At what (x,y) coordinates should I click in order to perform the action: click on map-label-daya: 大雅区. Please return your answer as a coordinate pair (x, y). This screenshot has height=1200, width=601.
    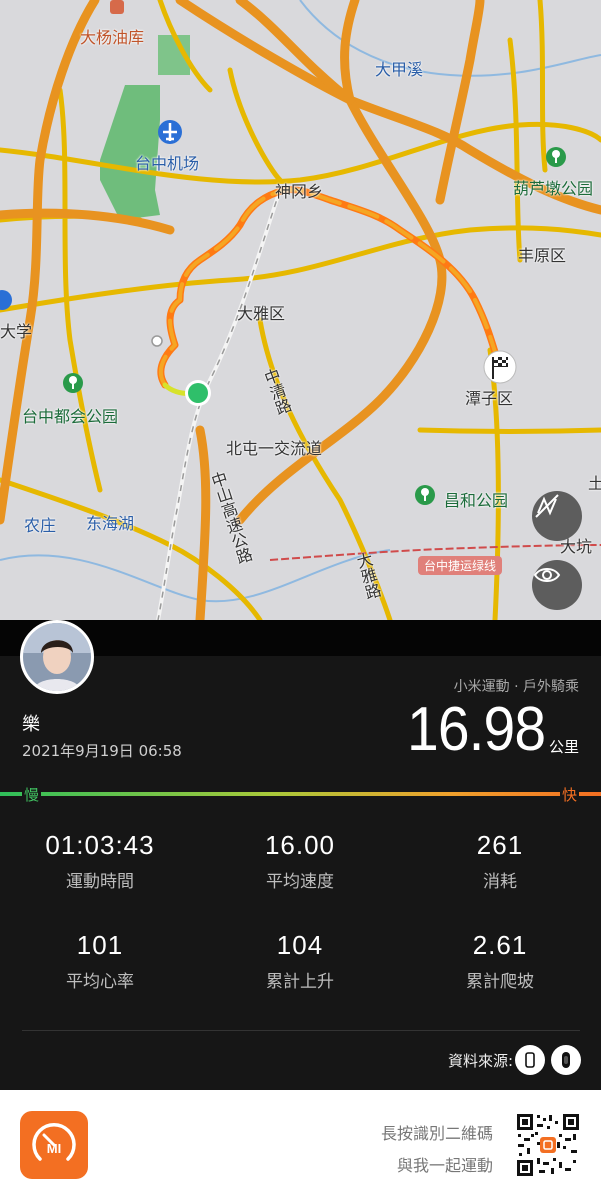
    Looking at the image, I should click on (261, 313).